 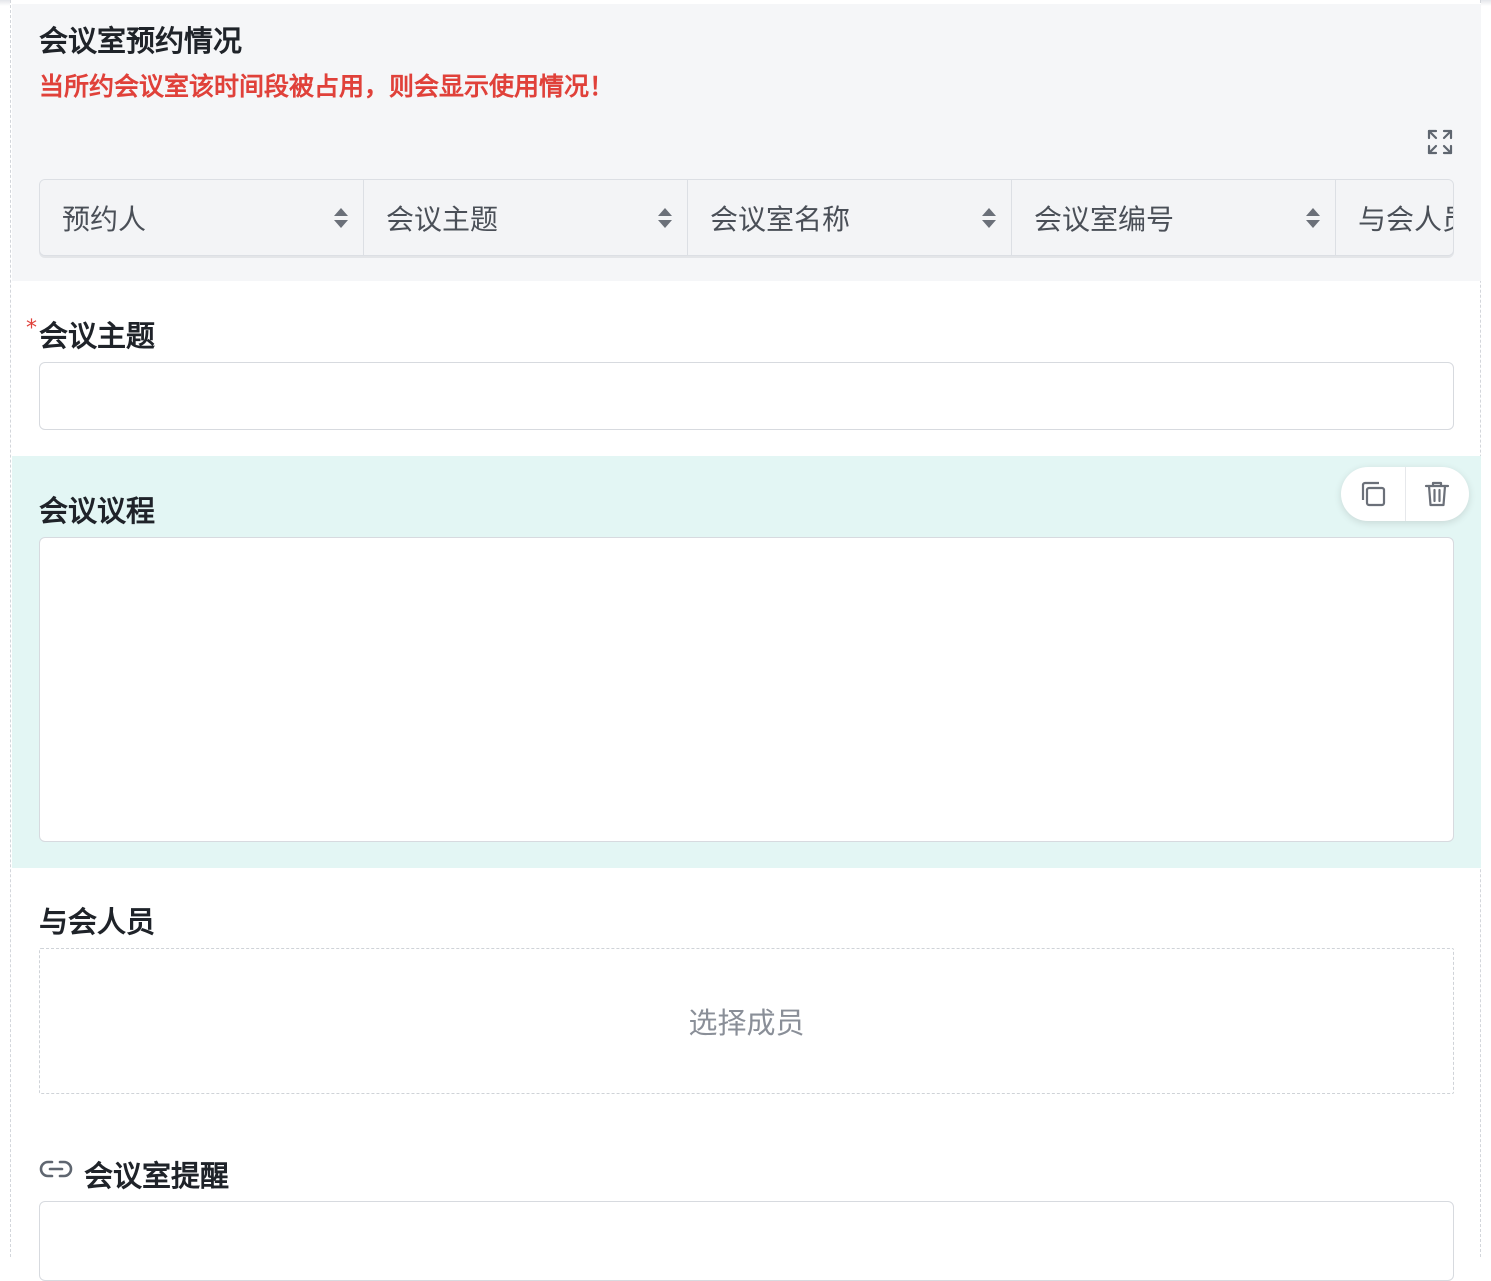 I want to click on reminder-input, so click(x=746, y=1241).